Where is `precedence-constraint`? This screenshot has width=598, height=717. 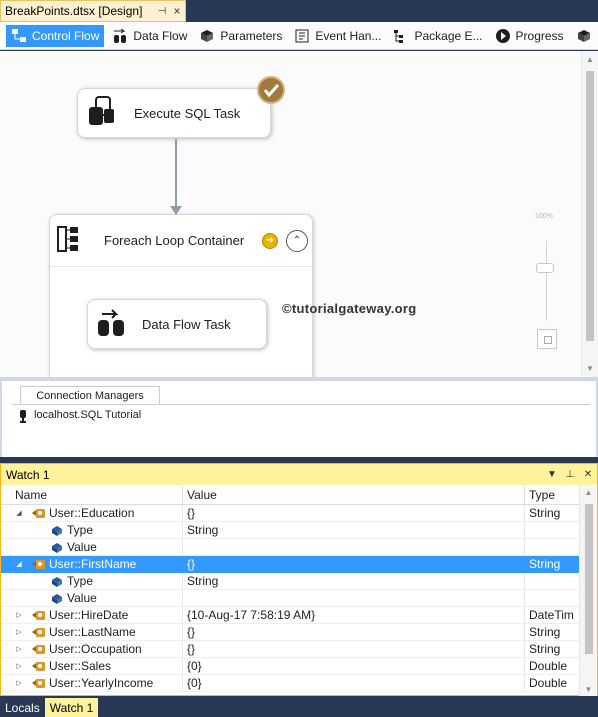 precedence-constraint is located at coordinates (176, 174).